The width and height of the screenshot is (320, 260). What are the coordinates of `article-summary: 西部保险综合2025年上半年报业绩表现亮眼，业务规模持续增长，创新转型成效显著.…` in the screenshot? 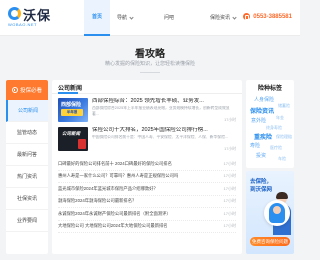 It's located at (161, 111).